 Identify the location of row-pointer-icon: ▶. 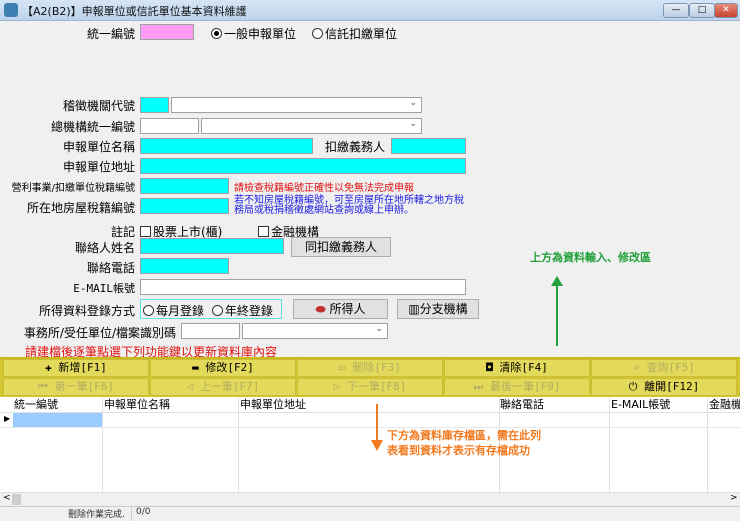
(7, 418).